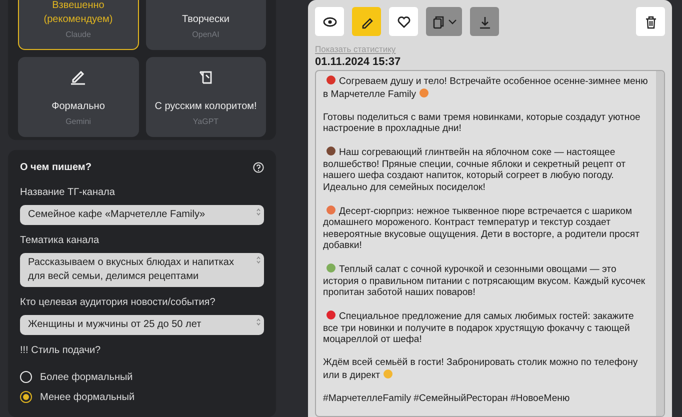 The width and height of the screenshot is (682, 417). I want to click on post-paragraph: Десерт-сюрприз: нежное тыквенное пюре встречается с шариком домашнего мороженого. Контраст температур и текстур создает невероятные вкусовые ощущения. Дети в восторге, а родители просят добавки!, so click(481, 228).